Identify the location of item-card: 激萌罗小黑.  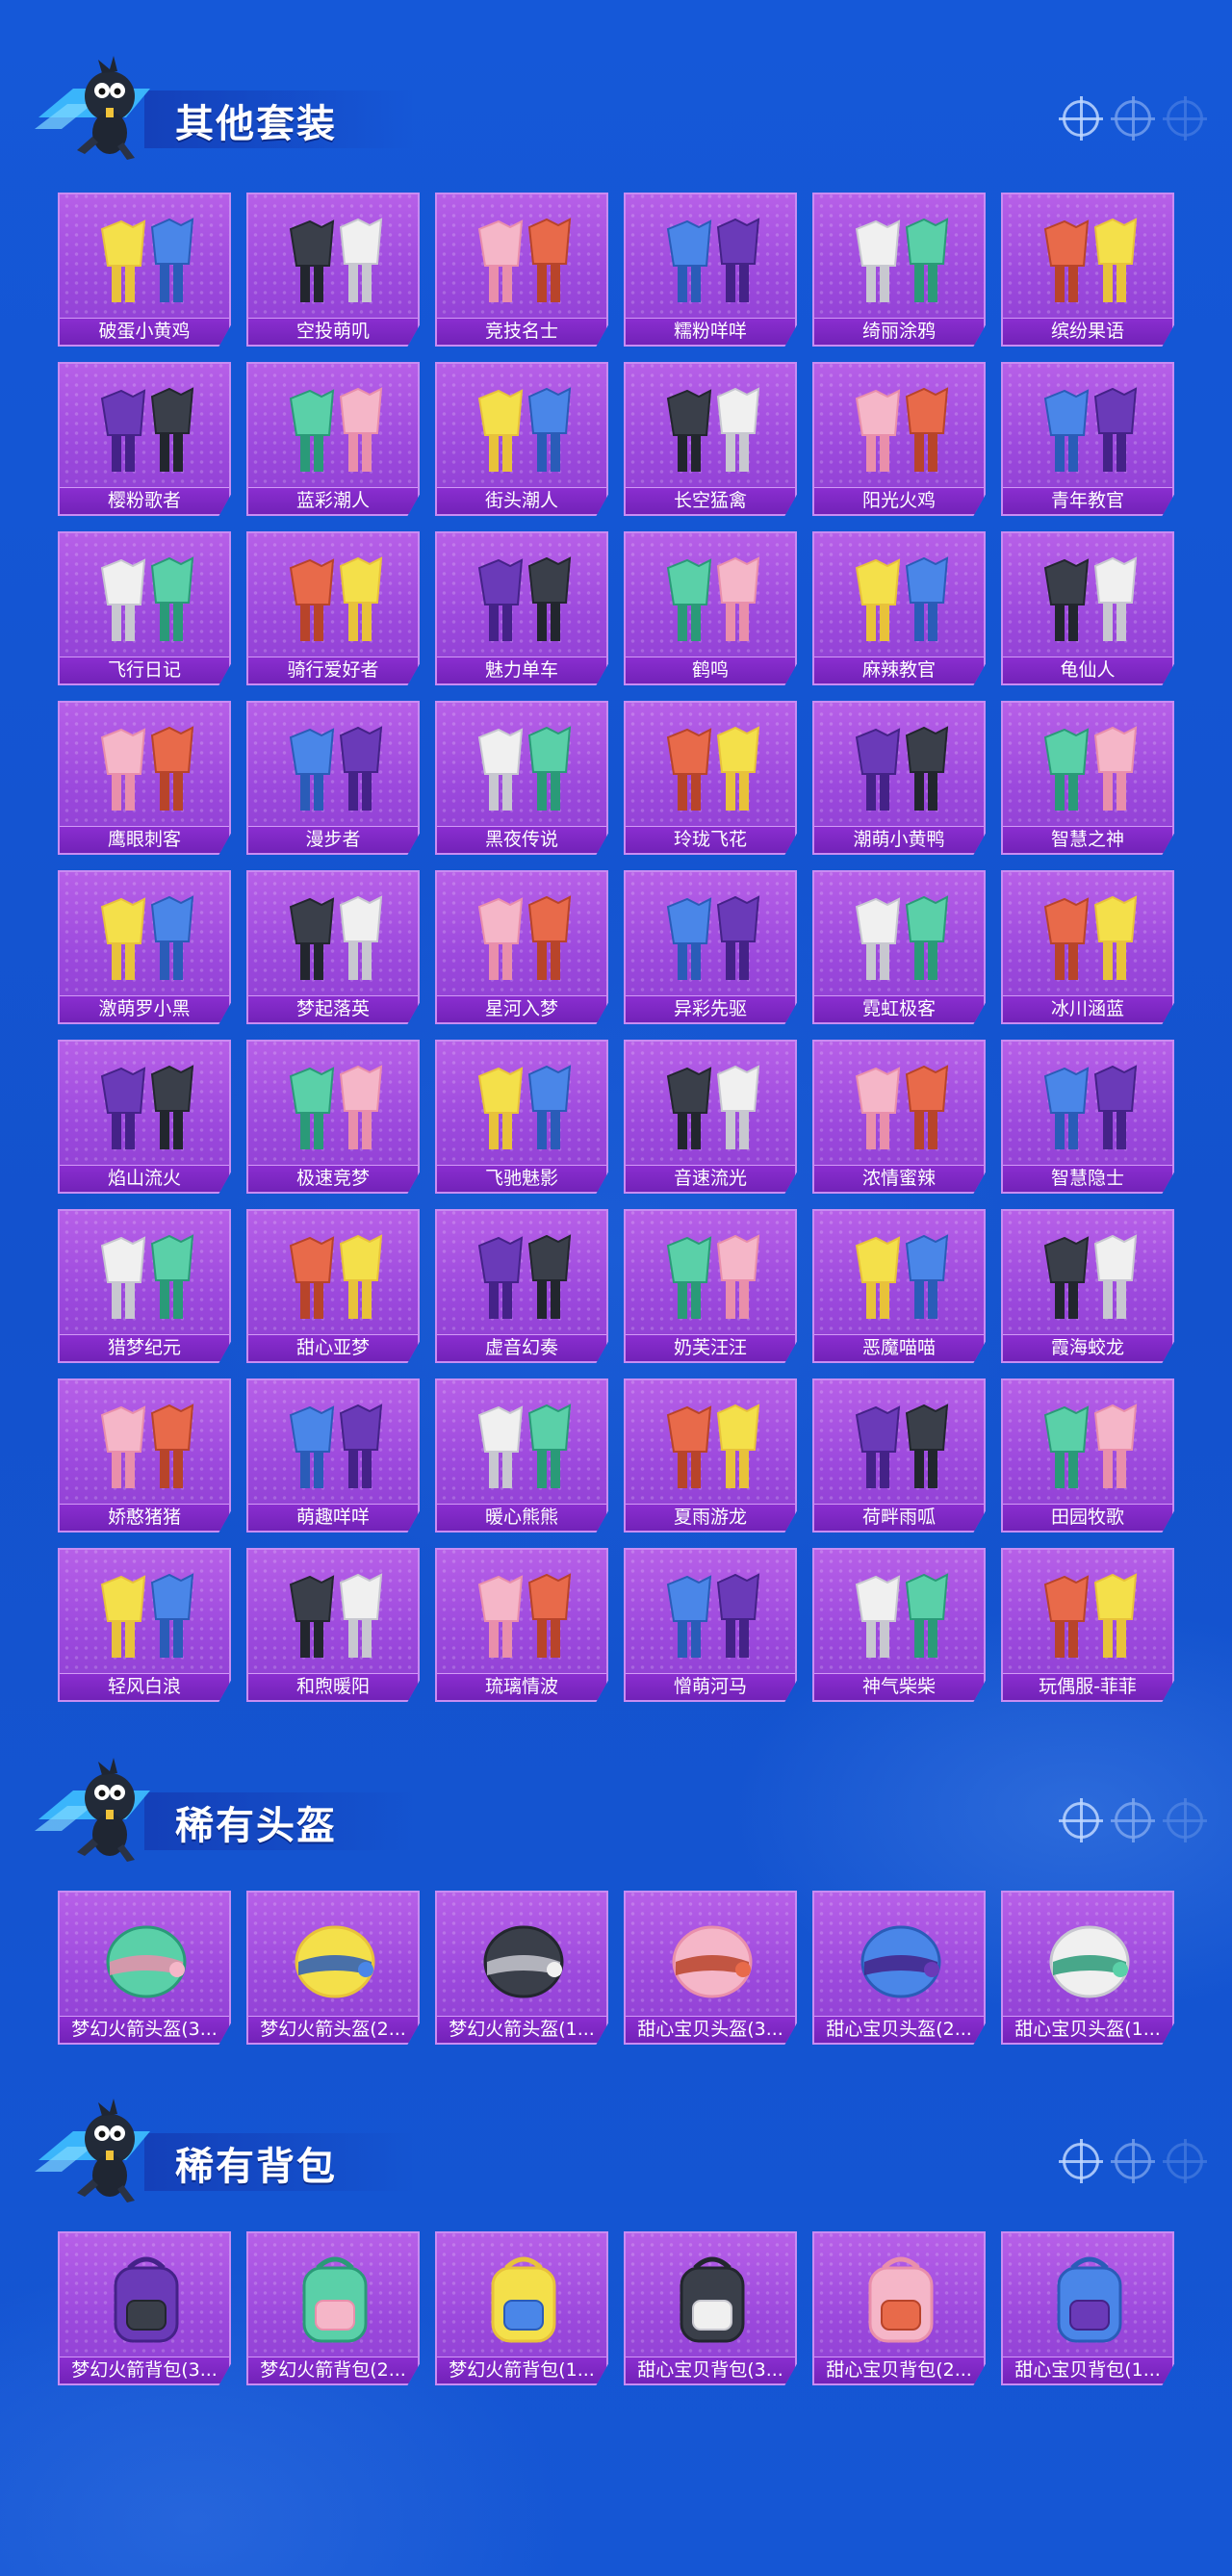
(144, 947).